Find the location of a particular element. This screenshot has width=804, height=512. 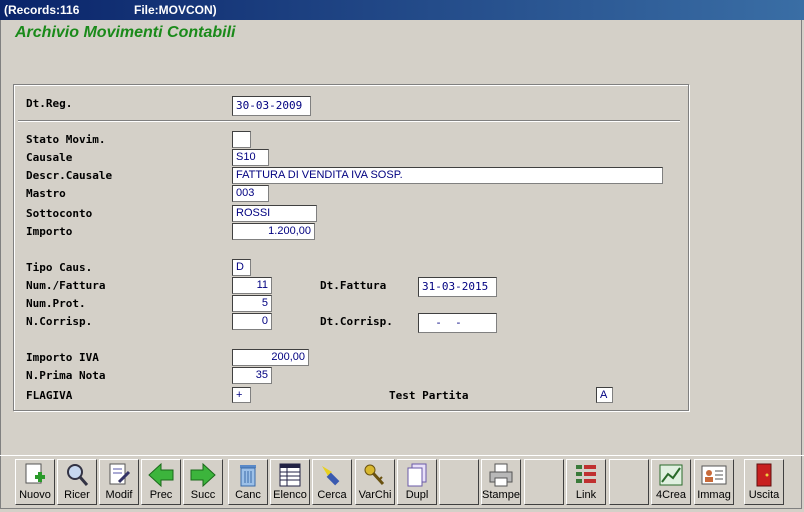

printer-icon is located at coordinates (501, 475).